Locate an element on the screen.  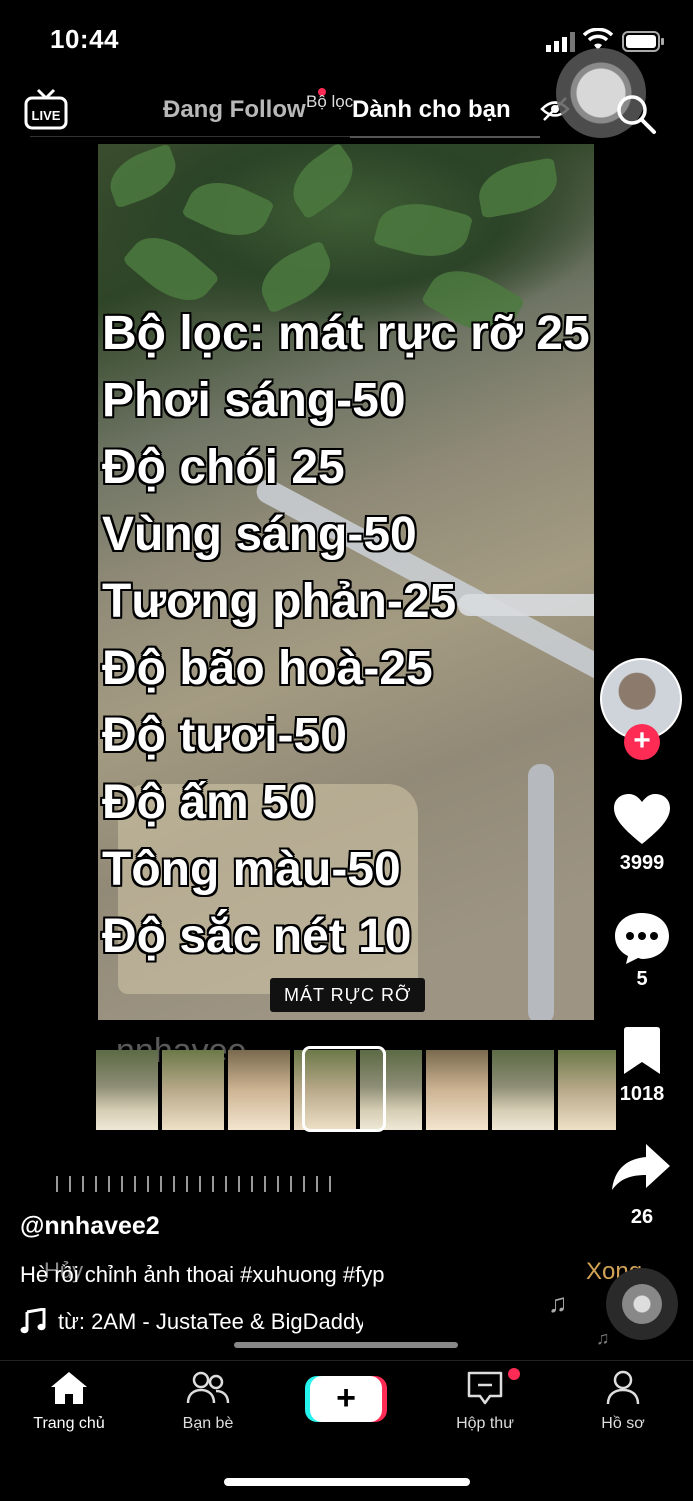
caption-line: Bộ lọc: mát rực rỡ 25 is located at coordinates (346, 333).